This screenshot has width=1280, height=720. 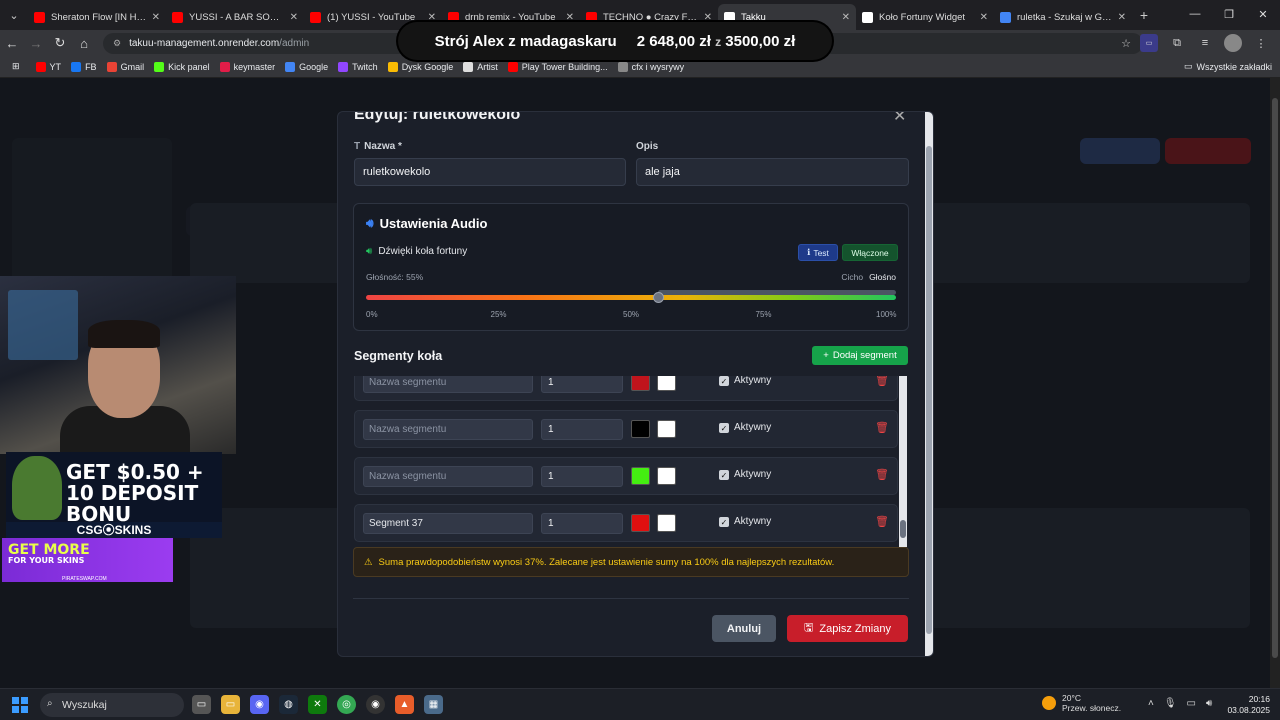 What do you see at coordinates (772, 172) in the screenshot?
I see `description-input: ale jaja` at bounding box center [772, 172].